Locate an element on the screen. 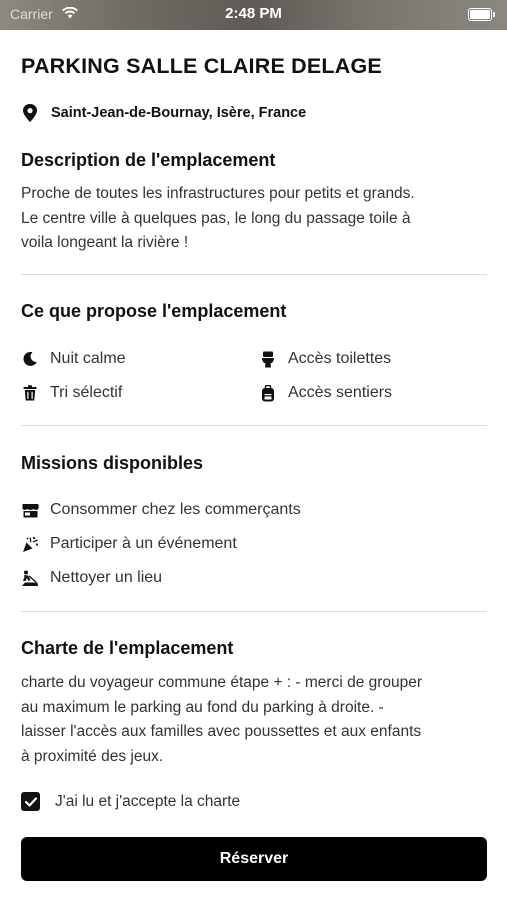 The height and width of the screenshot is (900, 507). amenity-label: Accès sentiers is located at coordinates (340, 392).